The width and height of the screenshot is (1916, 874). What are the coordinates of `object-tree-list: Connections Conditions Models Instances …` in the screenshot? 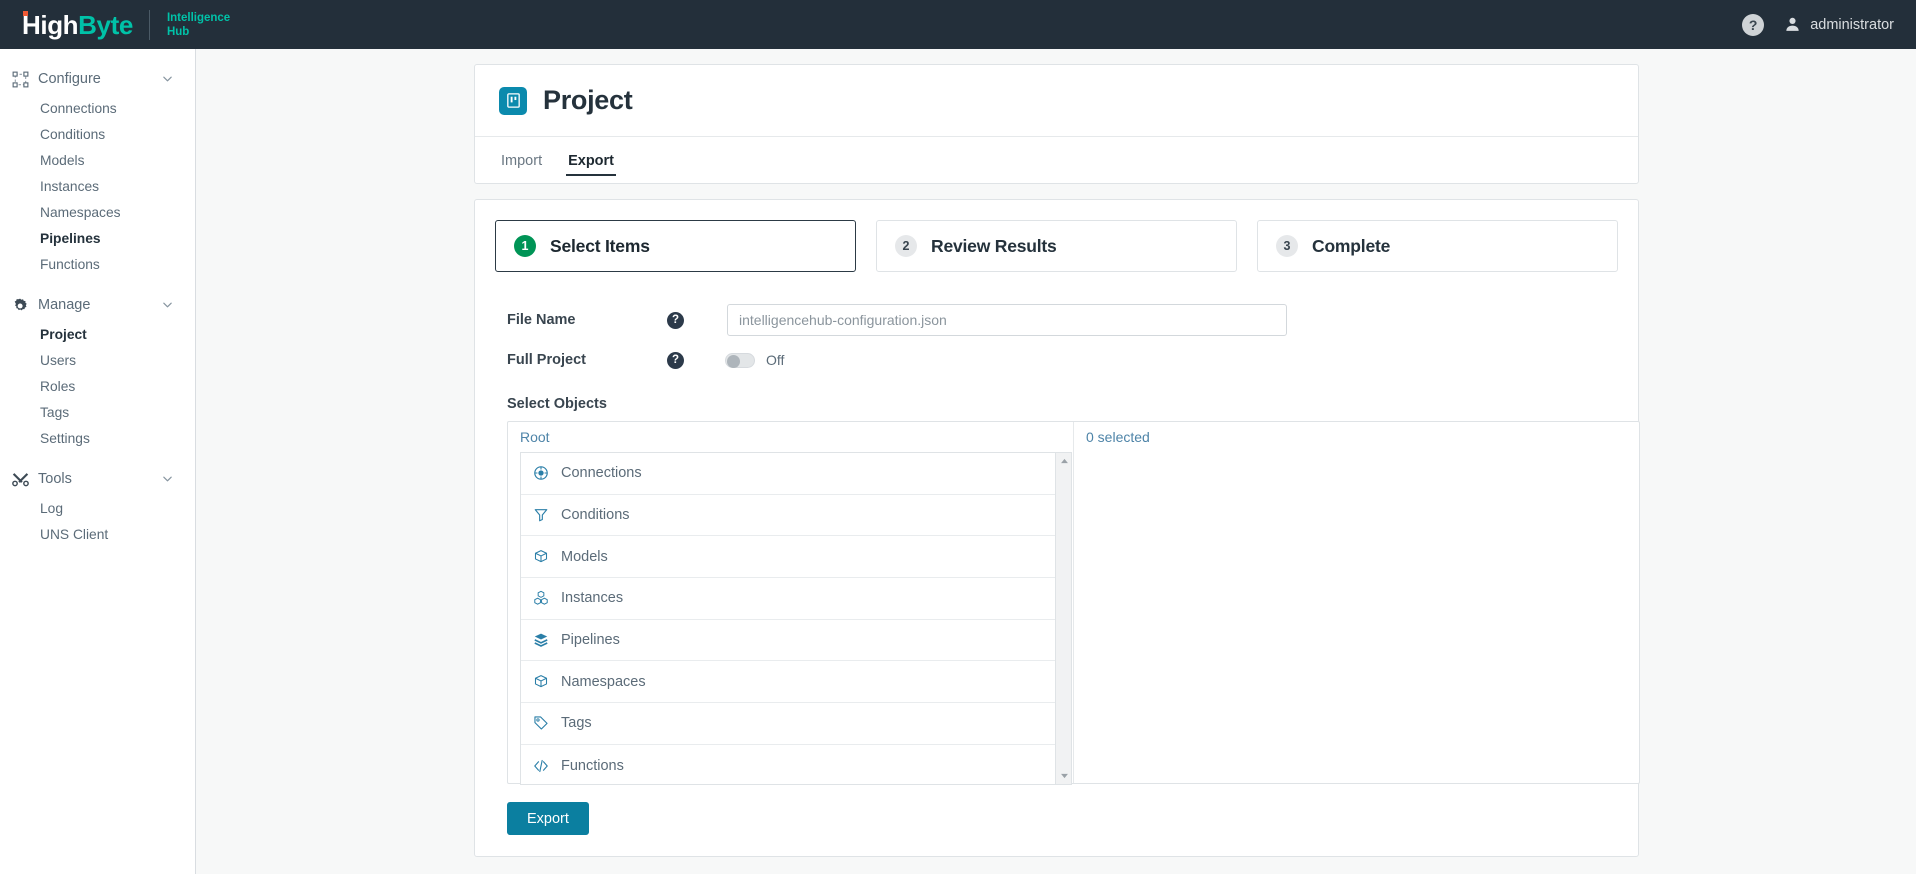 It's located at (788, 618).